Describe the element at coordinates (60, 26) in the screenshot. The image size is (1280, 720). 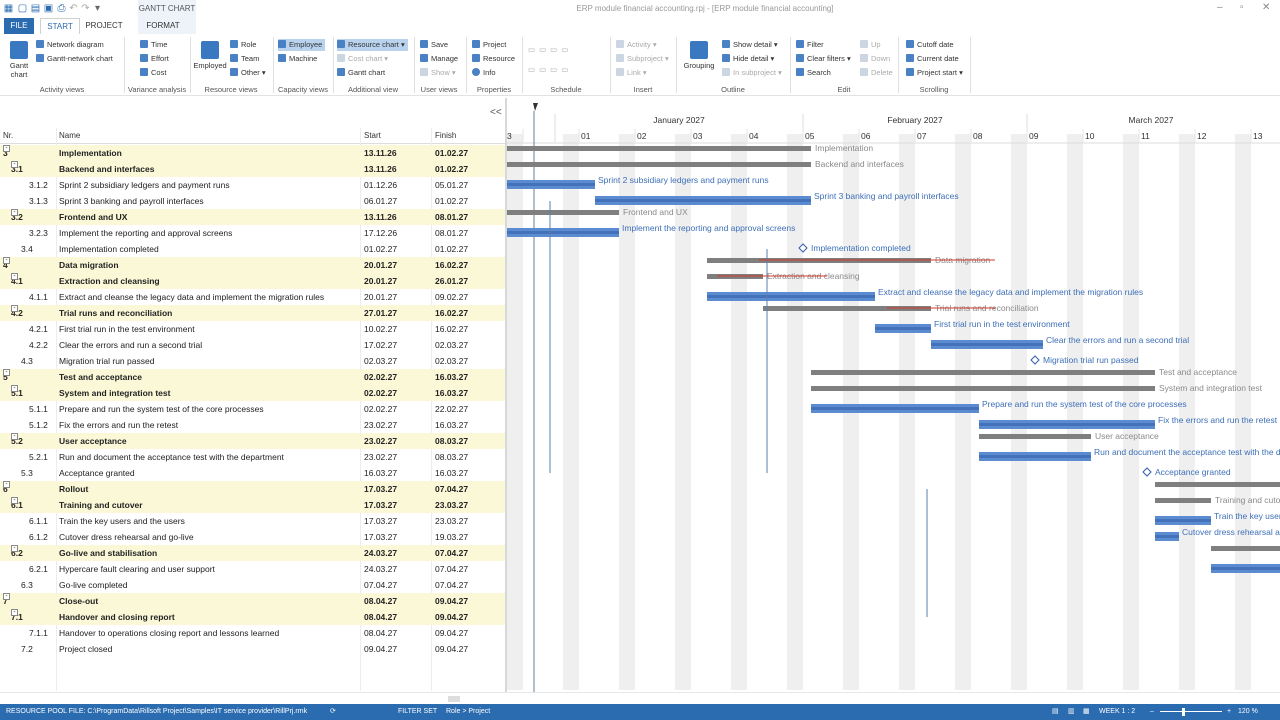
I see `tab-start: START` at that location.